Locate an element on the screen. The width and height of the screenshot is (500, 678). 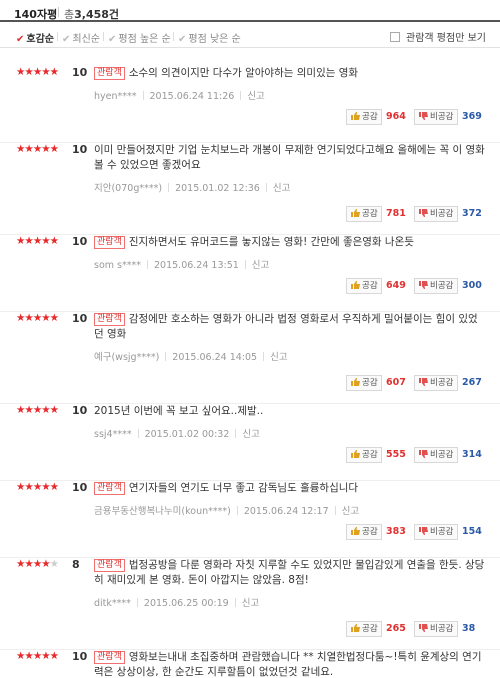
review-text: 관람객 연기자들의 연기도 너무 좋고 감독님도 훌륭하십니다 is located at coordinates (290, 488).